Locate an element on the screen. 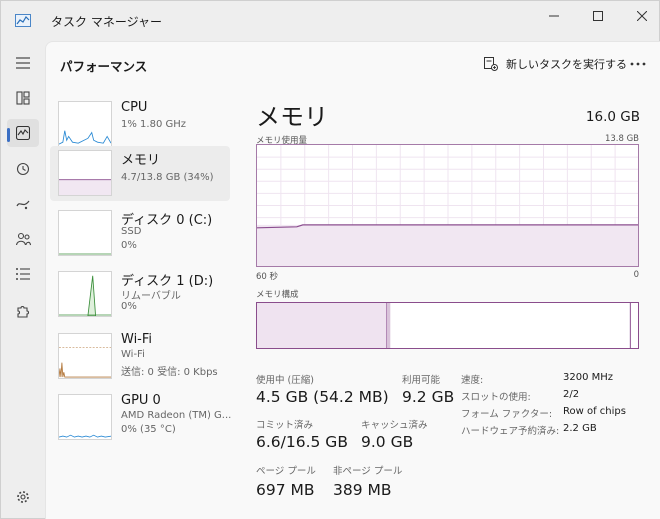 The width and height of the screenshot is (660, 519). page-title: パフォーマンス is located at coordinates (104, 66).